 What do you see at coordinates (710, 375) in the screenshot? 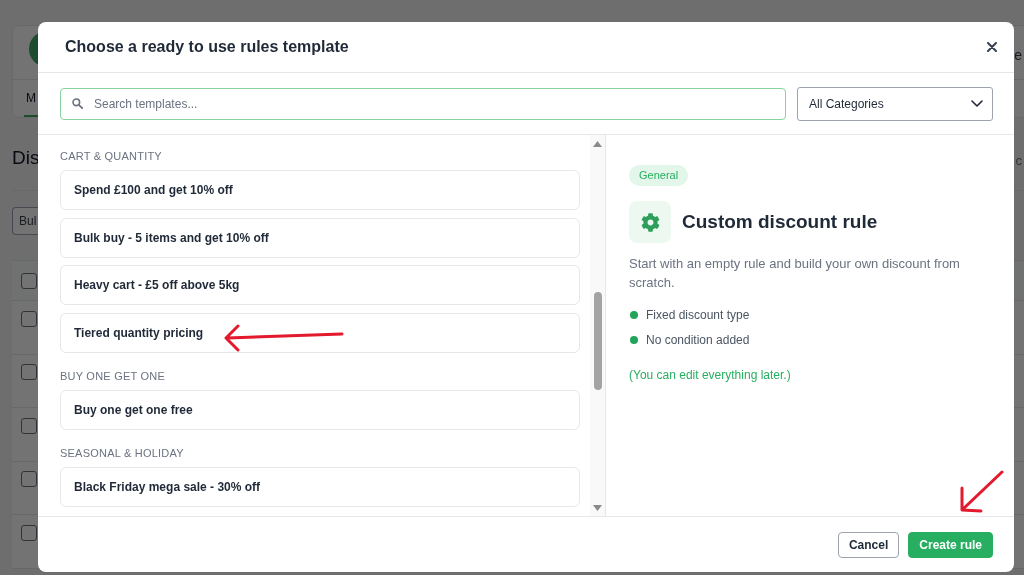
I see `edit-note: (You can edit everything later.)` at bounding box center [710, 375].